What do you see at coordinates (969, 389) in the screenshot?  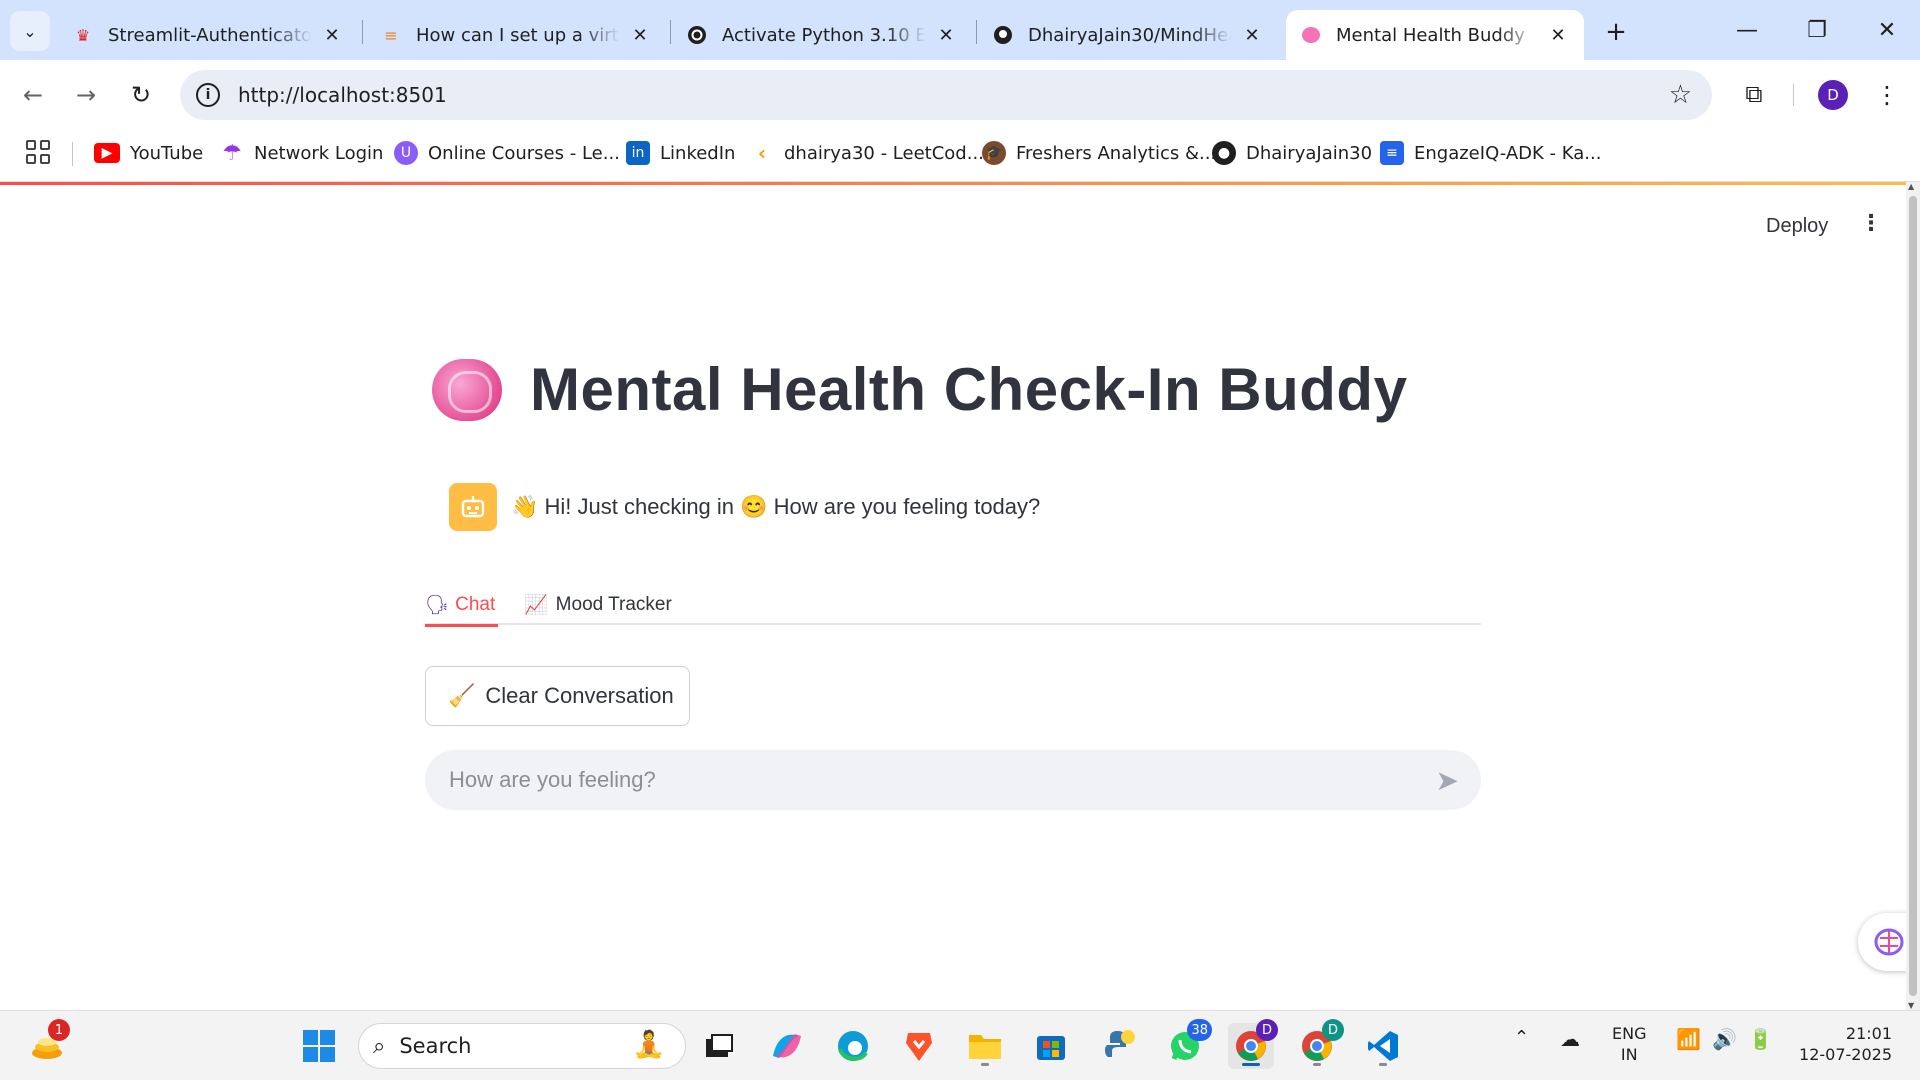 I see `page-title: Mental Health Check-In Buddy` at bounding box center [969, 389].